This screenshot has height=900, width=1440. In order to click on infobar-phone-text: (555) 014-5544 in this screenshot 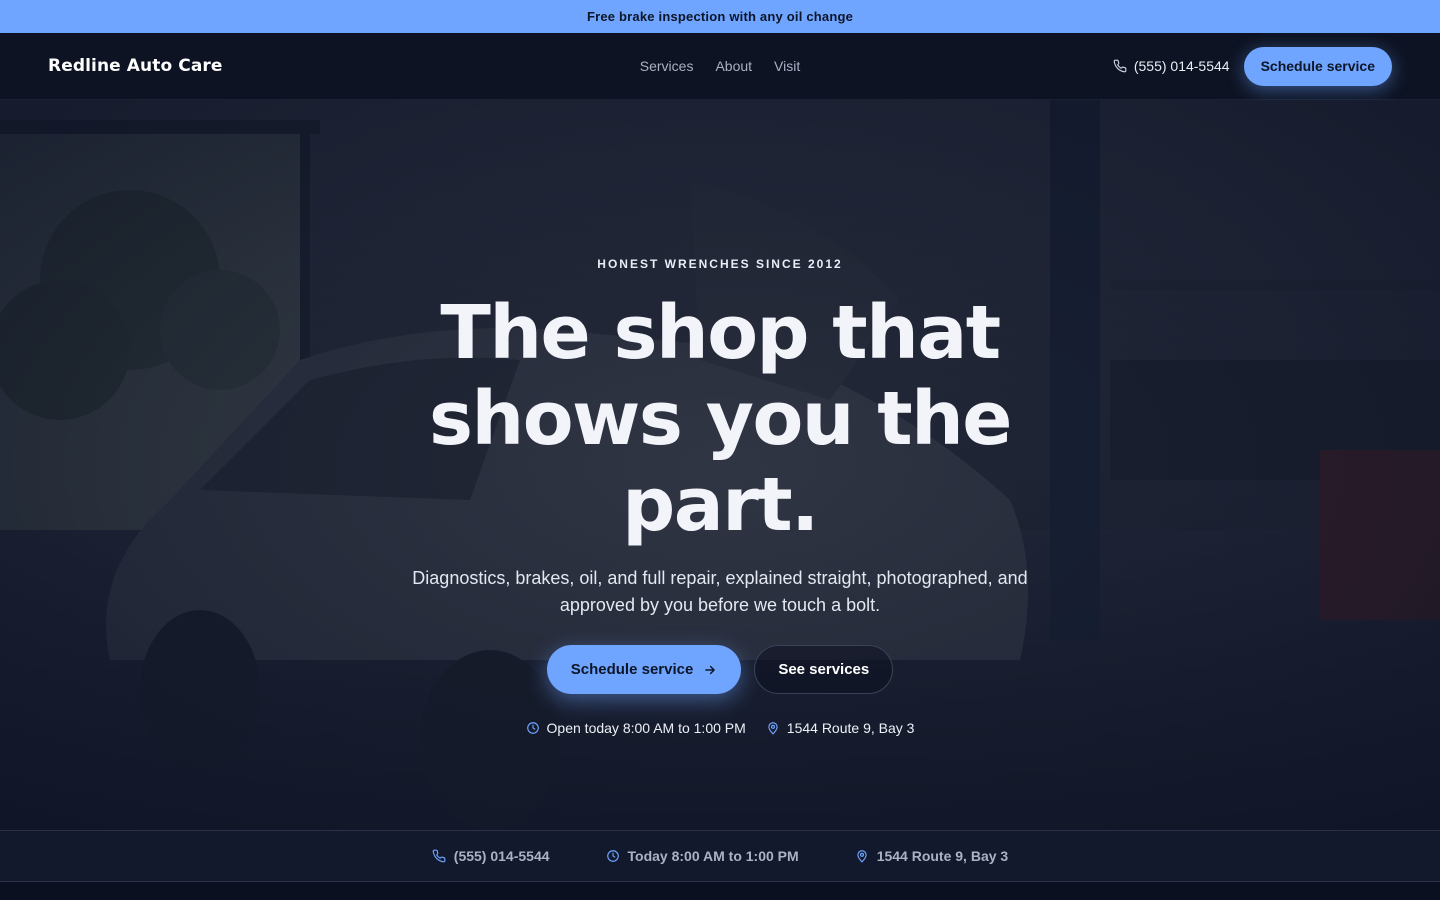, I will do `click(501, 856)`.